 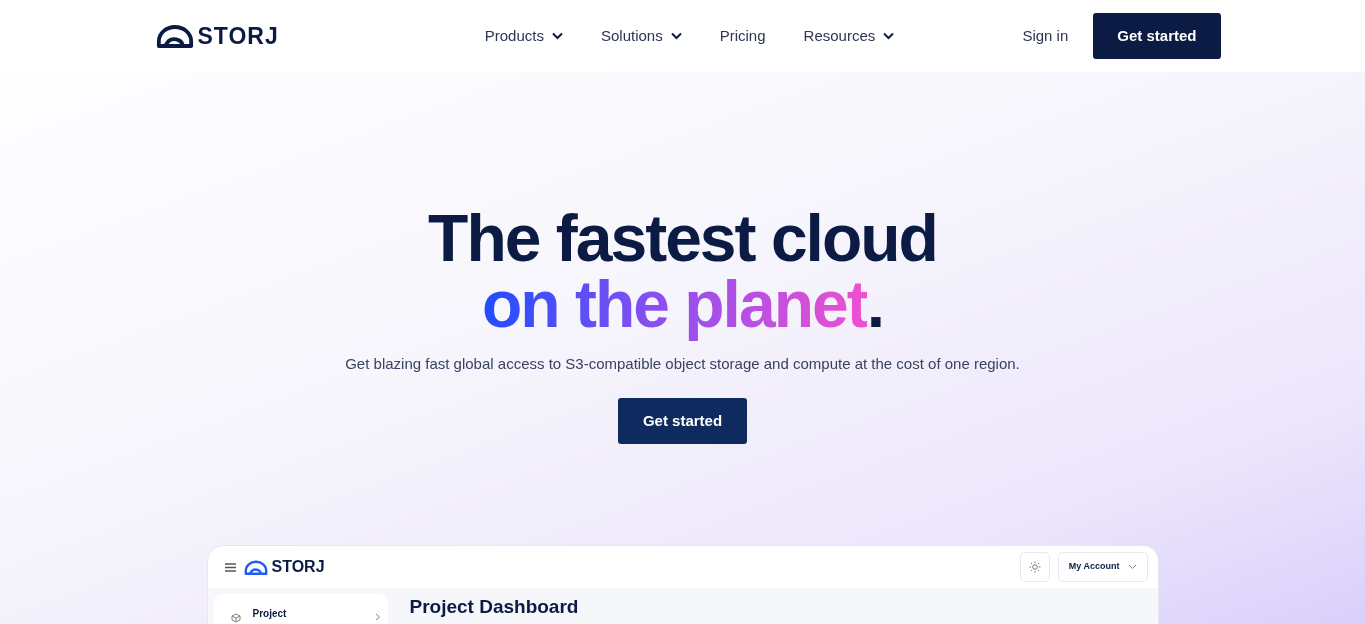 What do you see at coordinates (1102, 567) in the screenshot?
I see `account-dropdown: My Account` at bounding box center [1102, 567].